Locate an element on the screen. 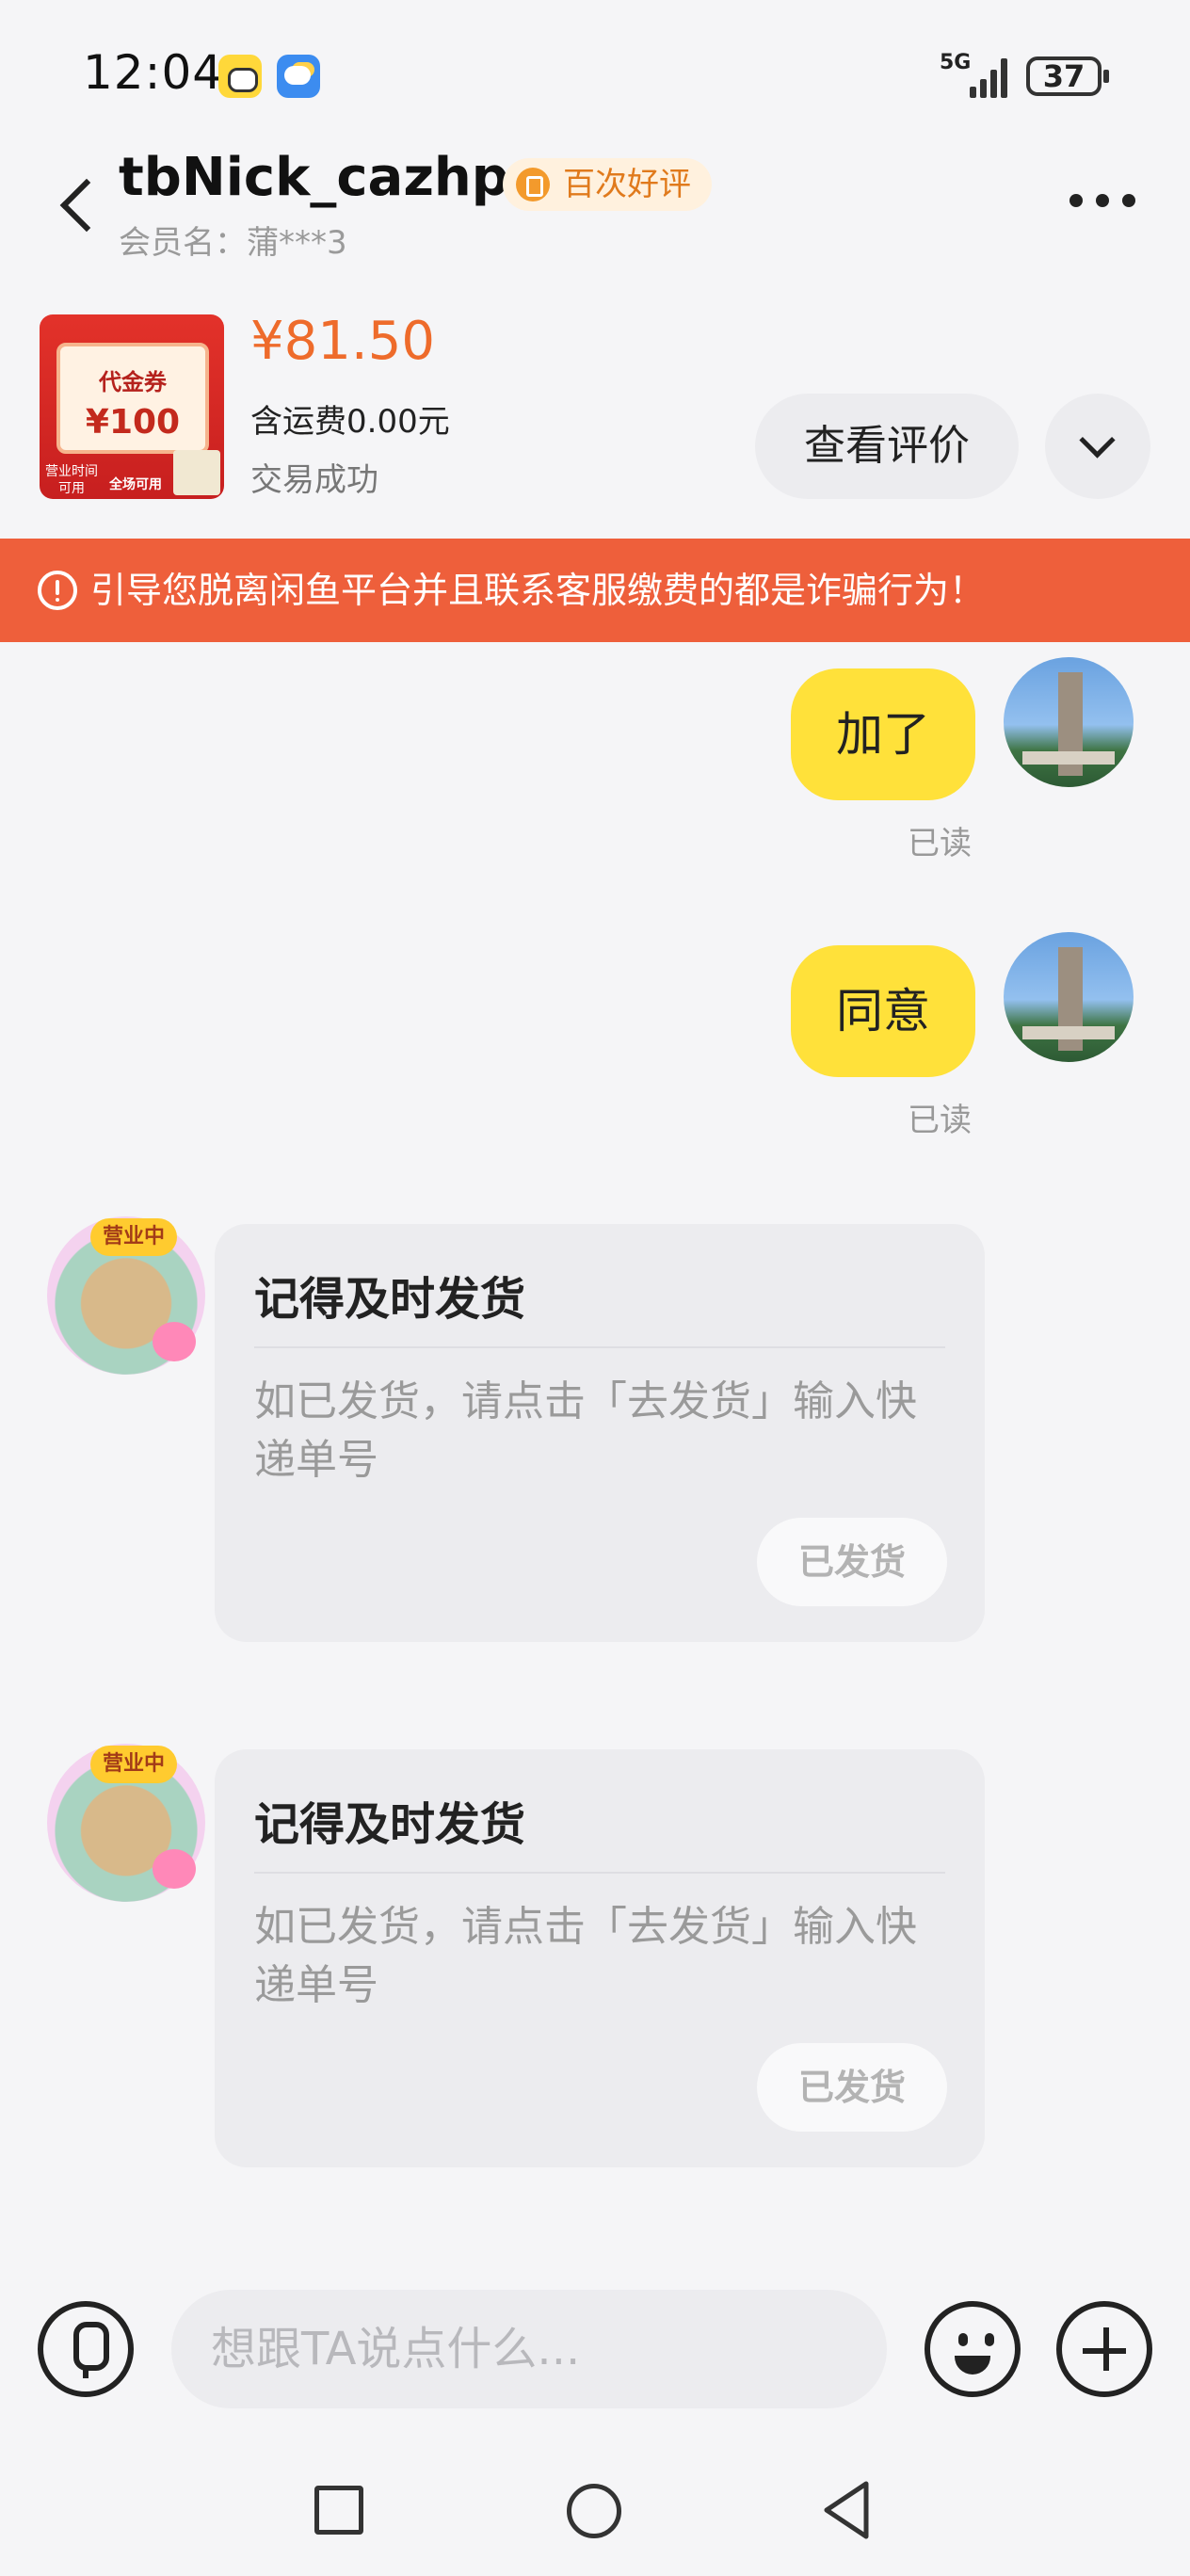 This screenshot has height=2576, width=1190. warning-icon is located at coordinates (58, 590).